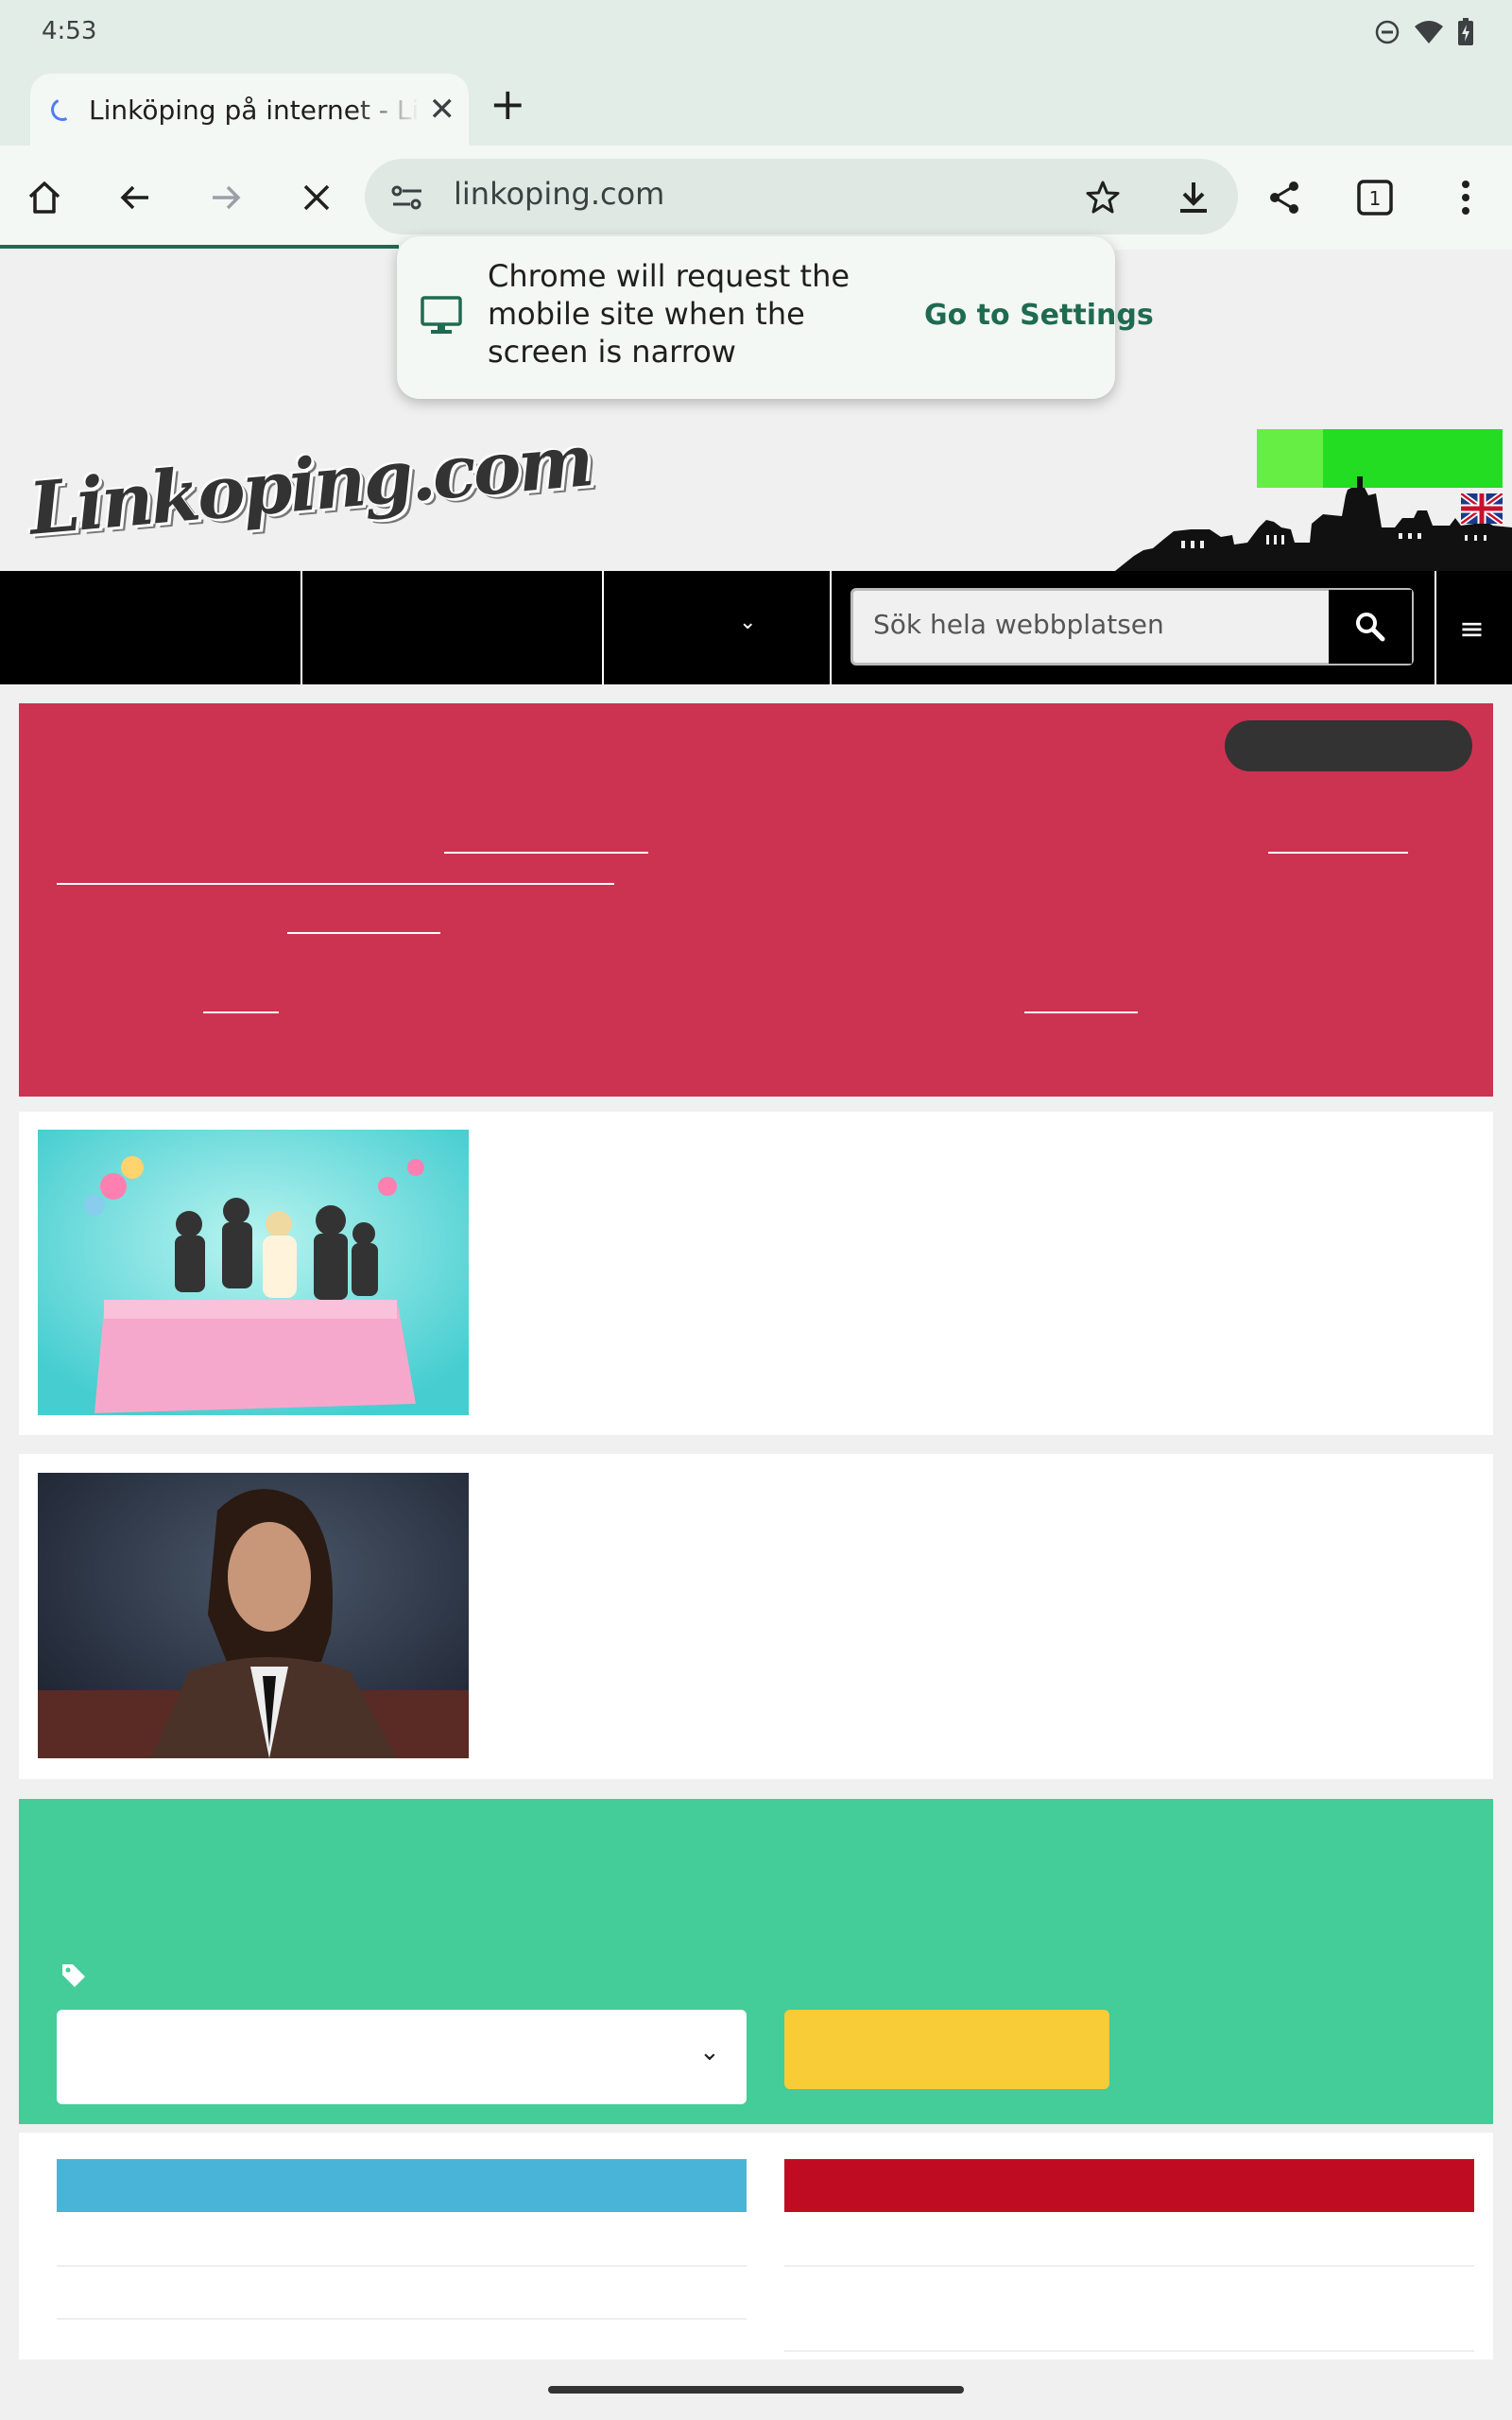 The image size is (1512, 2420). I want to click on tune-icon, so click(406, 197).